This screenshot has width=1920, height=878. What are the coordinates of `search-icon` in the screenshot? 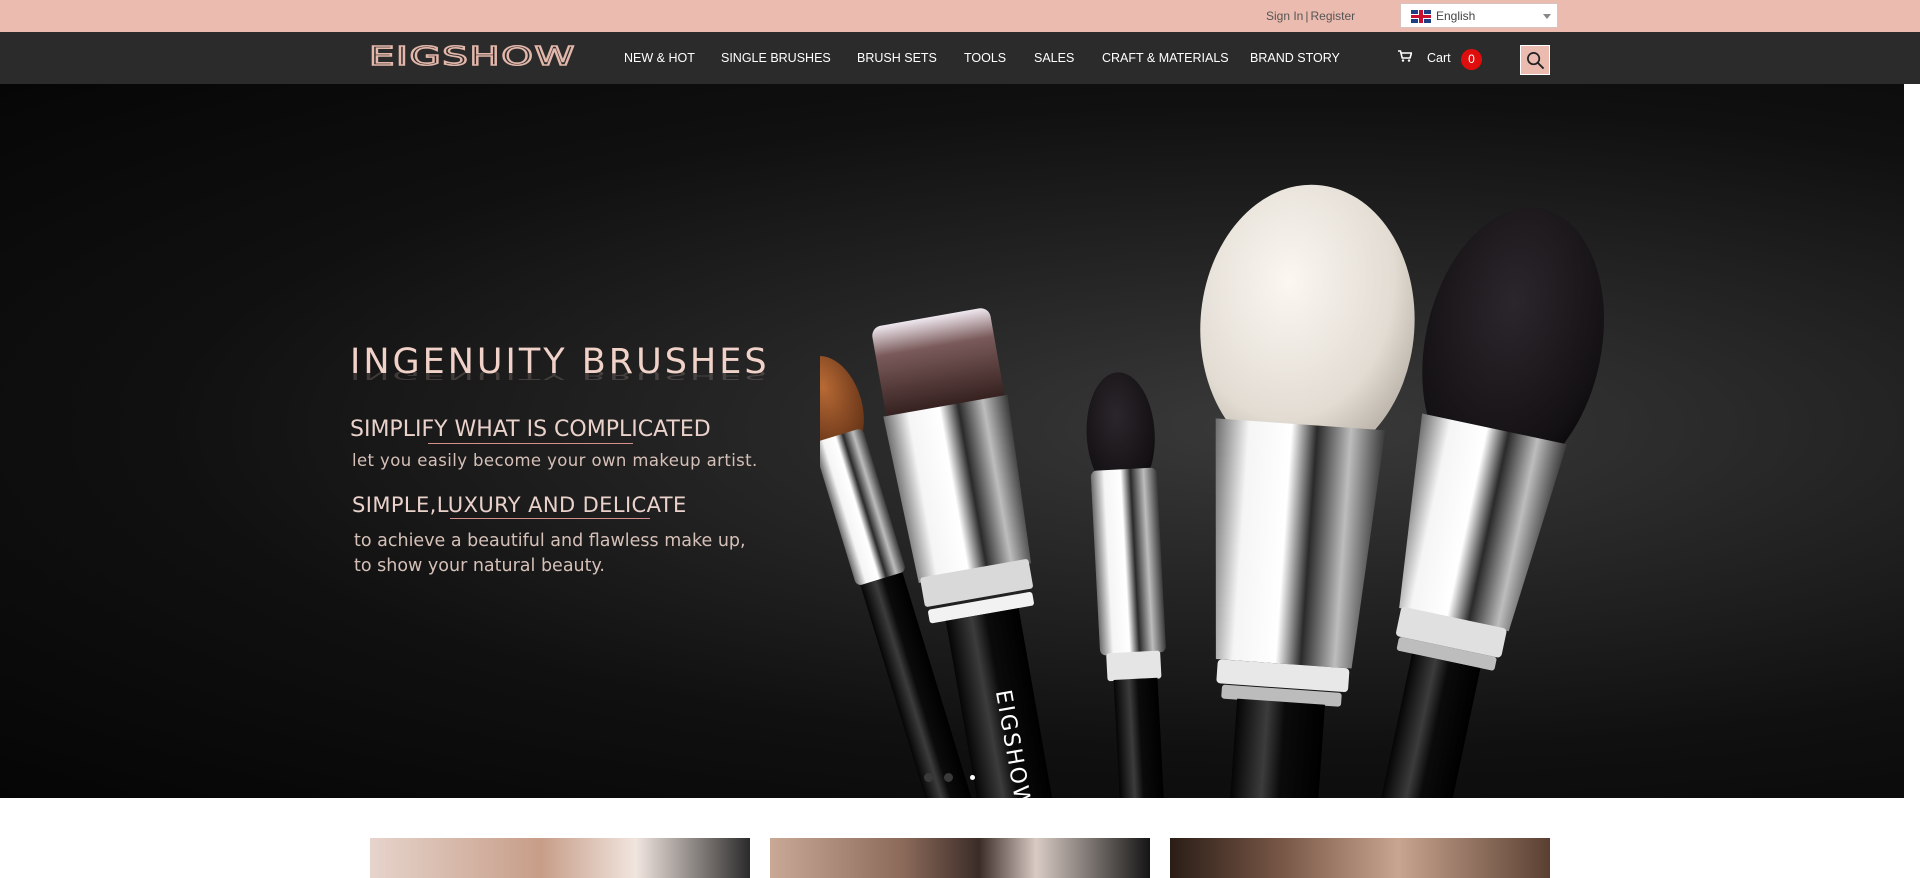 It's located at (1536, 61).